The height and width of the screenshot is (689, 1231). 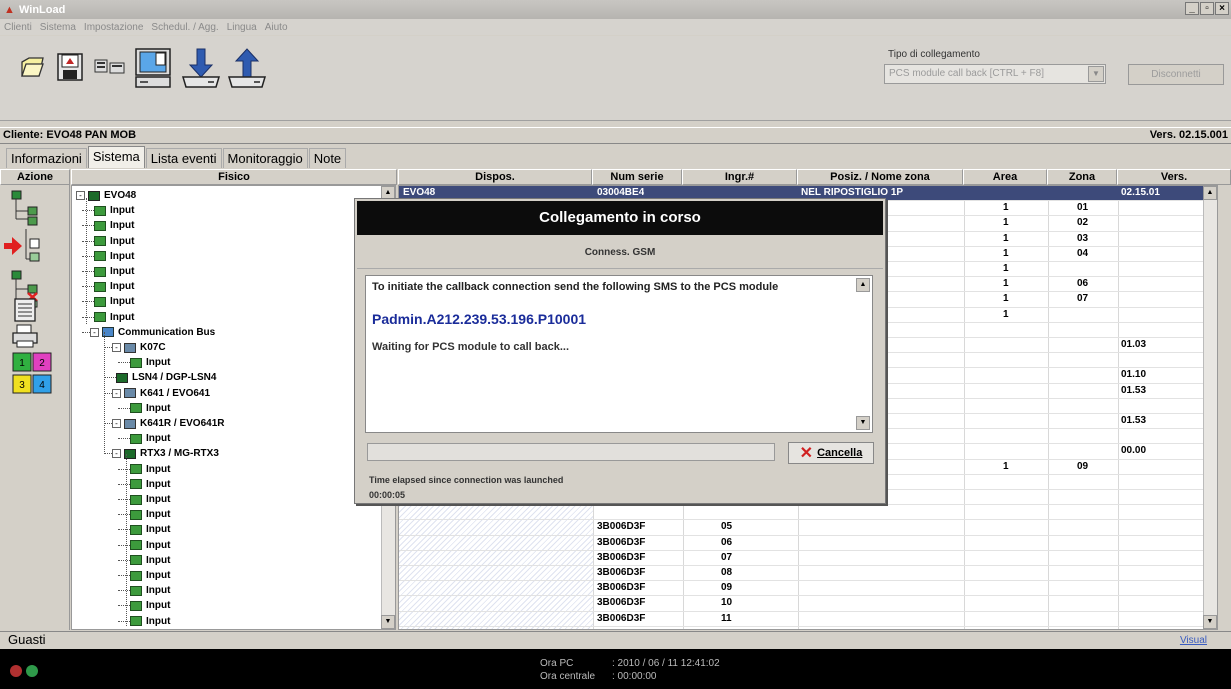 I want to click on tab-lista-eventi: Lista eventi, so click(x=183, y=158).